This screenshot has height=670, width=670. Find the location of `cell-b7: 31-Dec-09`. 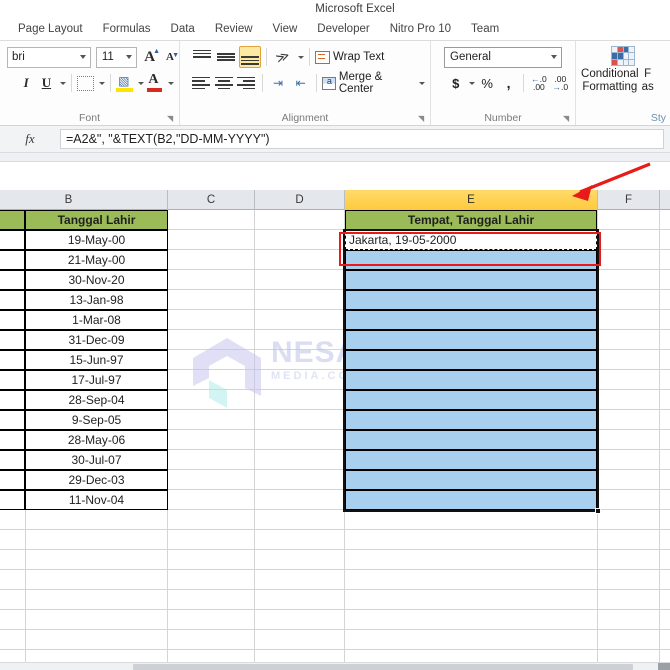

cell-b7: 31-Dec-09 is located at coordinates (96, 340).